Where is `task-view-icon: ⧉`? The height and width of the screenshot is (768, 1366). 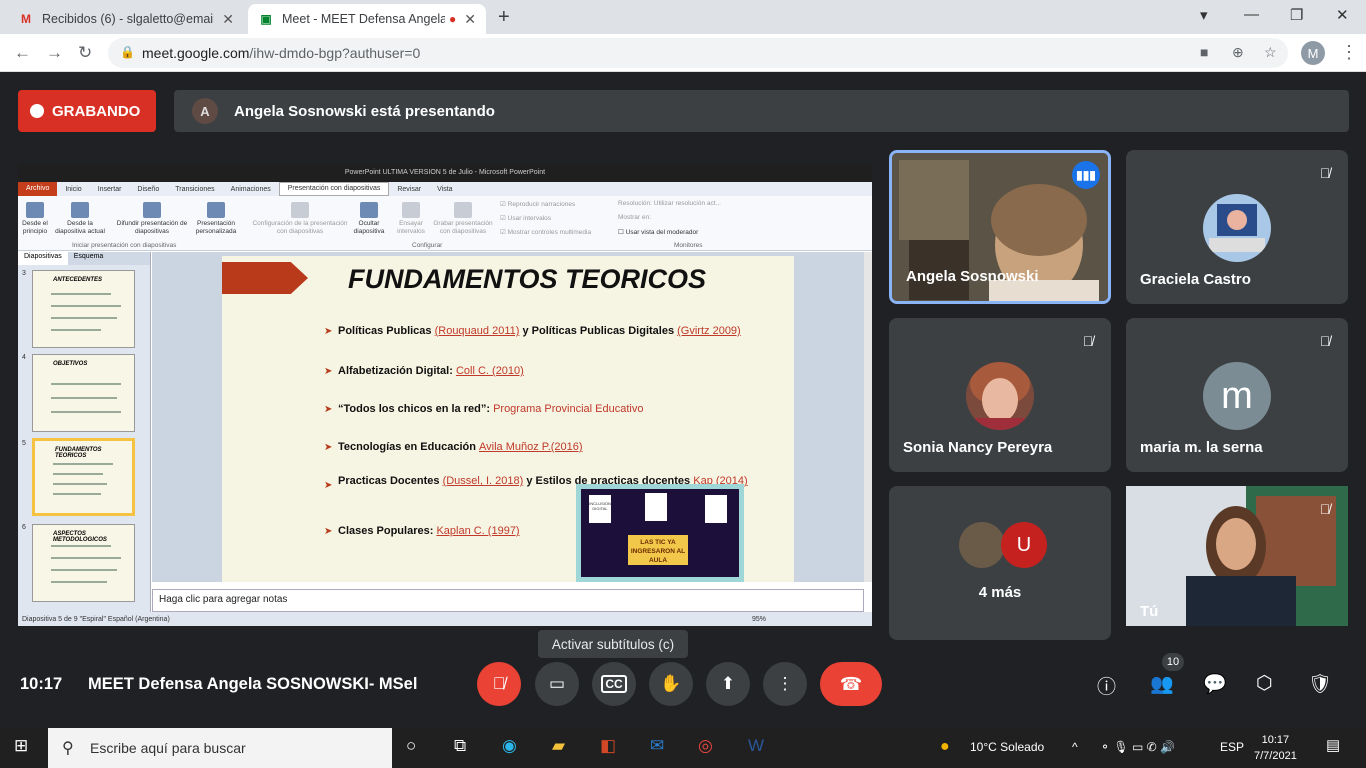 task-view-icon: ⧉ is located at coordinates (460, 746).